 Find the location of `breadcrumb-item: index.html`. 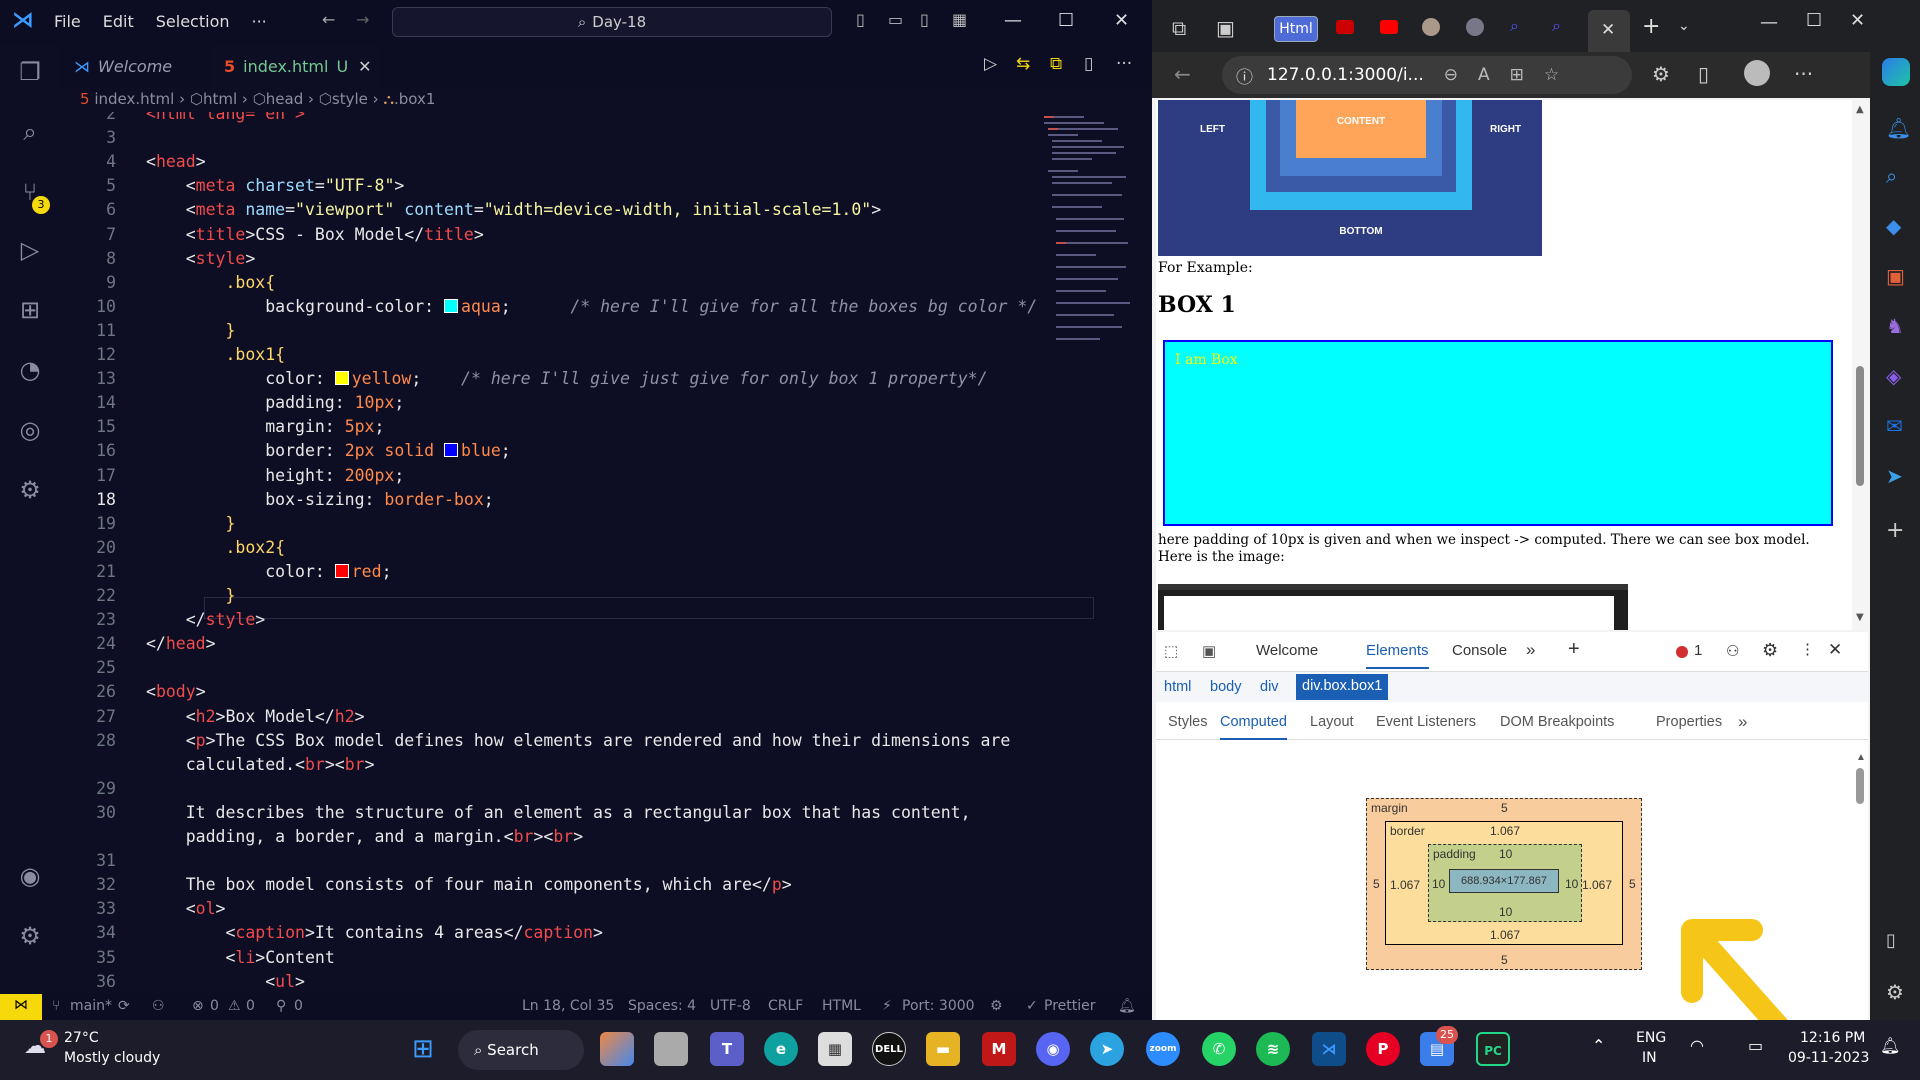

breadcrumb-item: index.html is located at coordinates (134, 99).